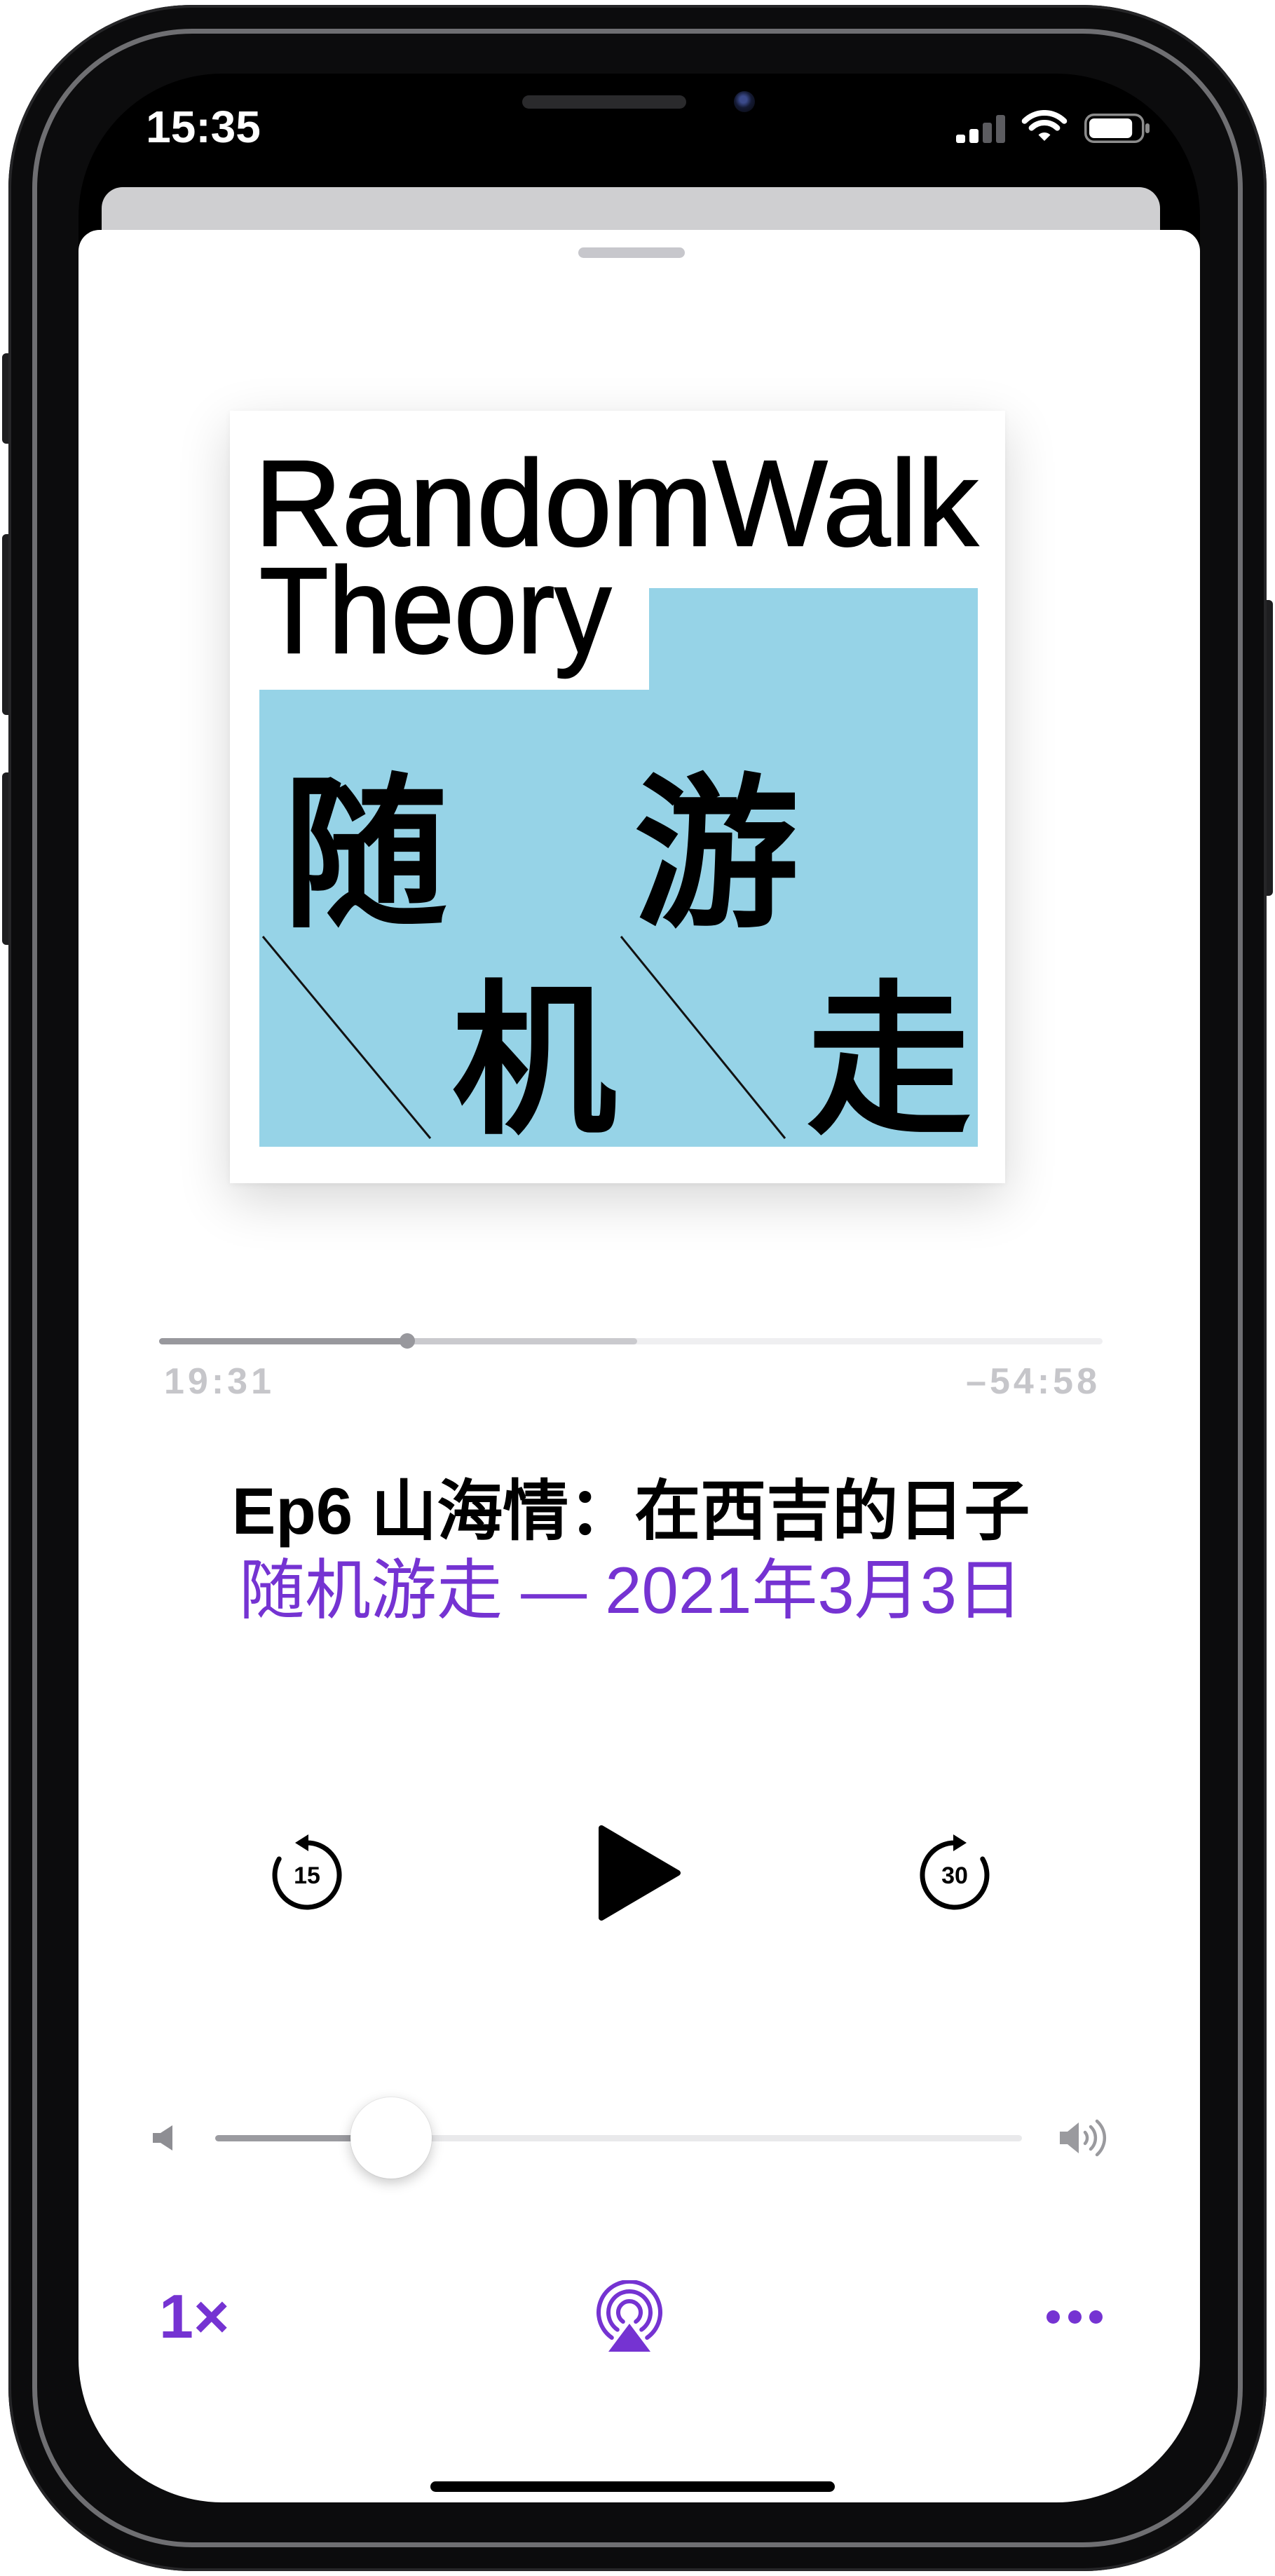  I want to click on skip-forward-seconds: 30, so click(954, 1875).